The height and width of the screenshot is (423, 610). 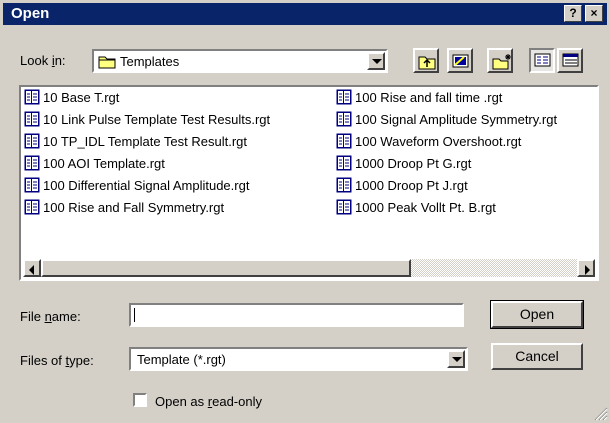 What do you see at coordinates (181, 359) in the screenshot?
I see `file-type-value: Template (*.rgt)` at bounding box center [181, 359].